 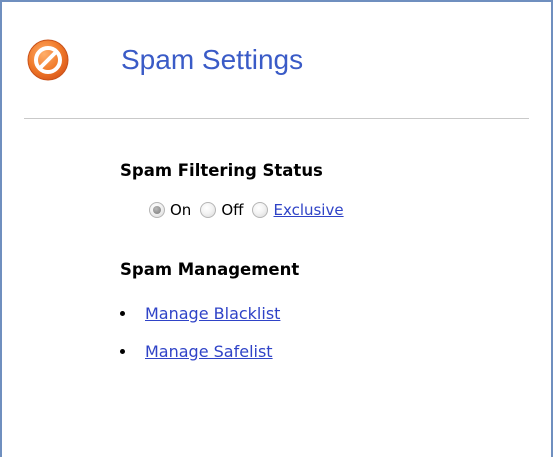 I want to click on exclusive-link: Exclusive, so click(x=308, y=210).